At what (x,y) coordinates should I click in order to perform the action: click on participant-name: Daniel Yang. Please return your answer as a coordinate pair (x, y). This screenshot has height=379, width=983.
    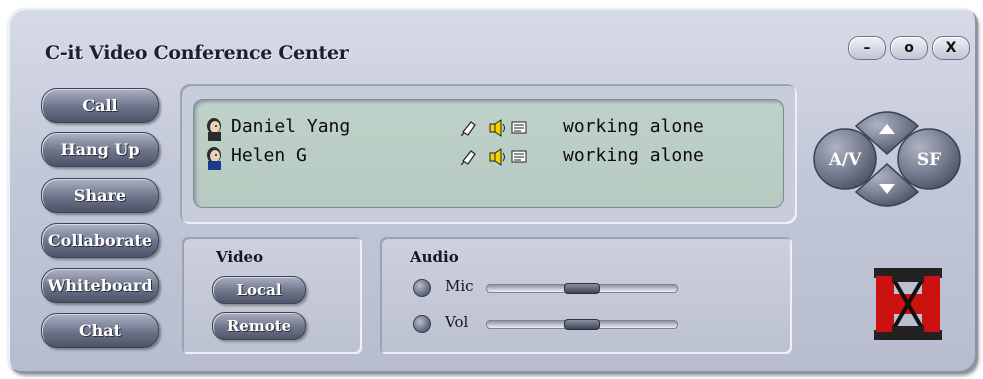
    Looking at the image, I should click on (291, 126).